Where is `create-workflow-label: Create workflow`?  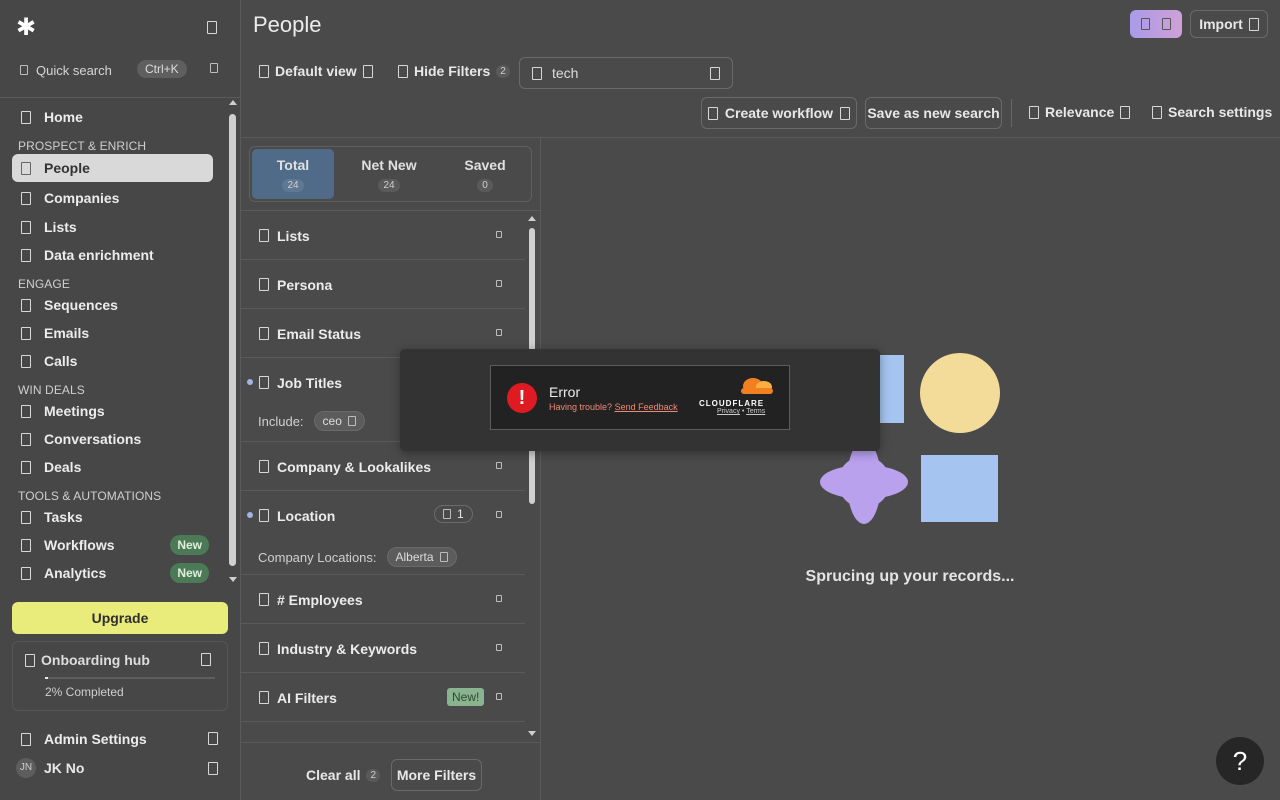 create-workflow-label: Create workflow is located at coordinates (779, 113).